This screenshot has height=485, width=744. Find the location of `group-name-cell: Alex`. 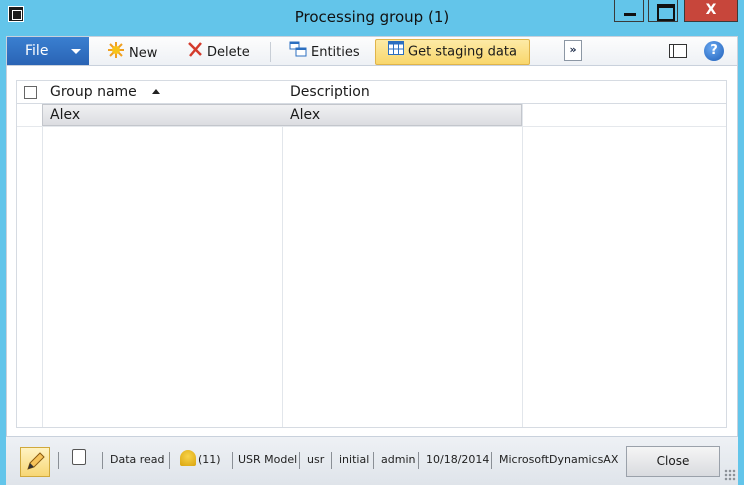

group-name-cell: Alex is located at coordinates (61, 115).